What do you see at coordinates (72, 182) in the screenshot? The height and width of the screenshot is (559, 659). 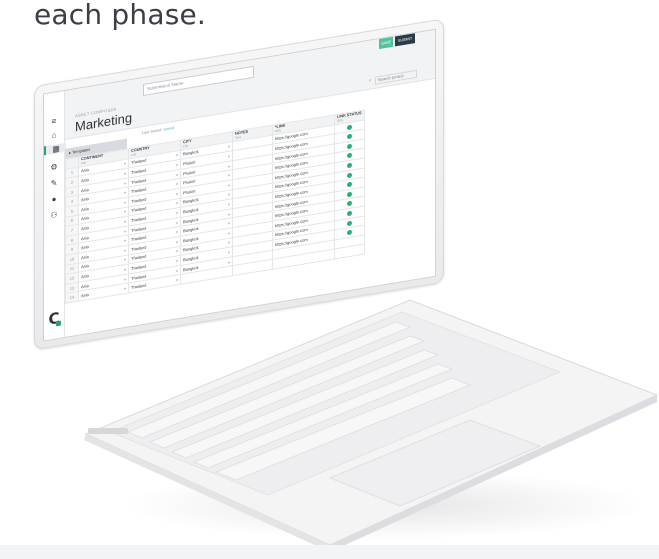 I see `row-number-cell-text: 2` at bounding box center [72, 182].